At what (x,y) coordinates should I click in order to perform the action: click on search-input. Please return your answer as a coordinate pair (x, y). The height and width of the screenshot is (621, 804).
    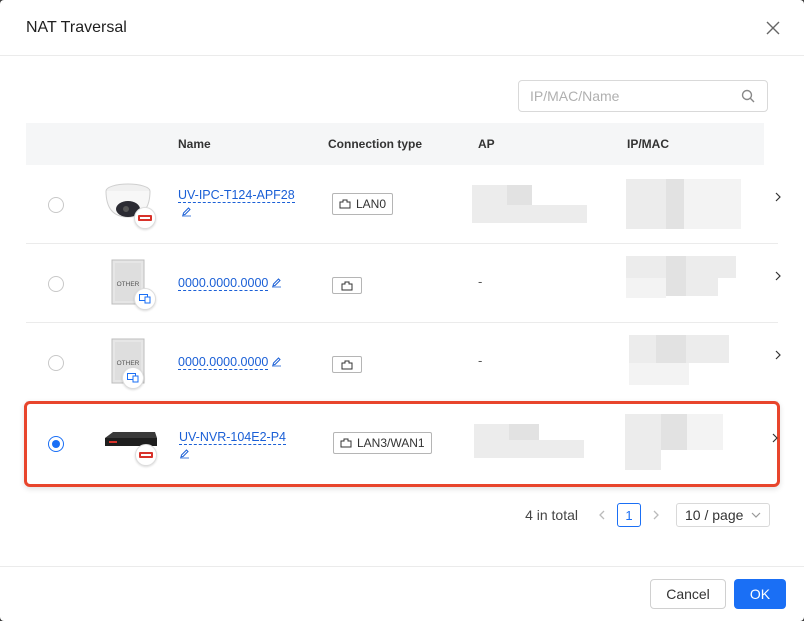
    Looking at the image, I should click on (624, 96).